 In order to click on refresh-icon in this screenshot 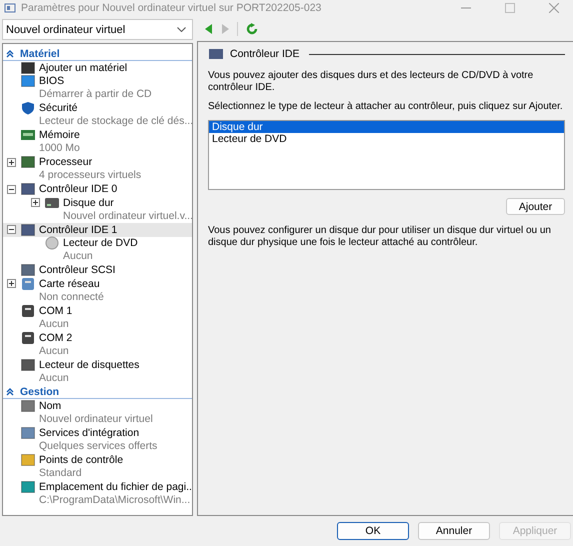, I will do `click(252, 28)`.